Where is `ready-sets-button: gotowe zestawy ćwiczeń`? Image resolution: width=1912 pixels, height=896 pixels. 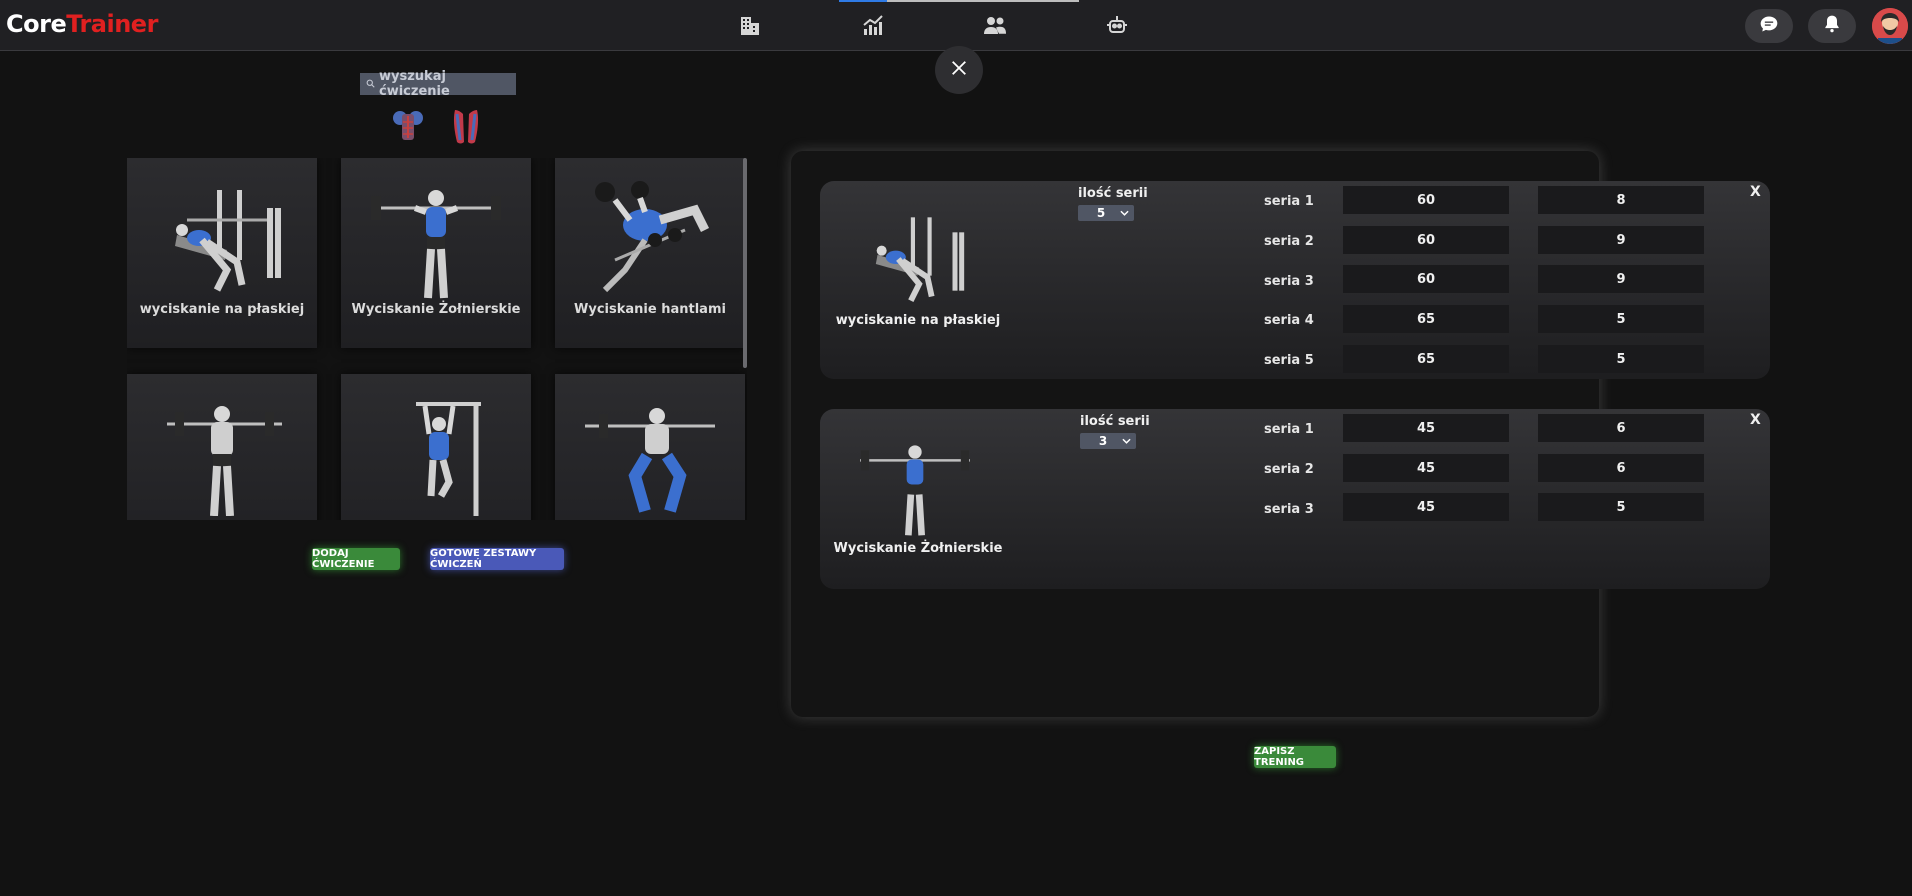
ready-sets-button: gotowe zestawy ćwiczeń is located at coordinates (497, 559).